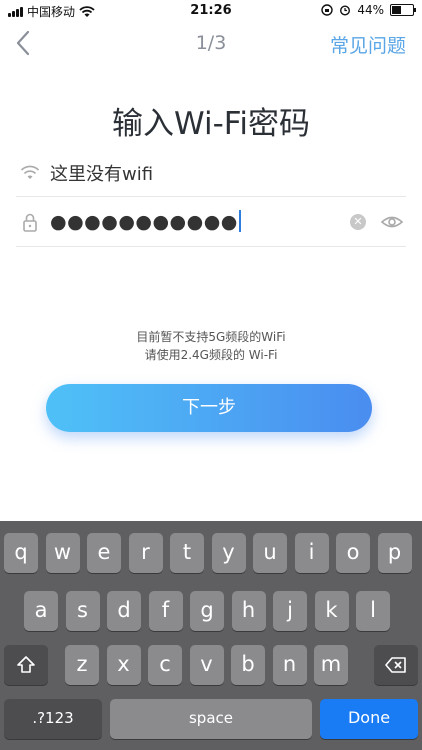 The image size is (422, 750). What do you see at coordinates (248, 665) in the screenshot?
I see `key-b: b` at bounding box center [248, 665].